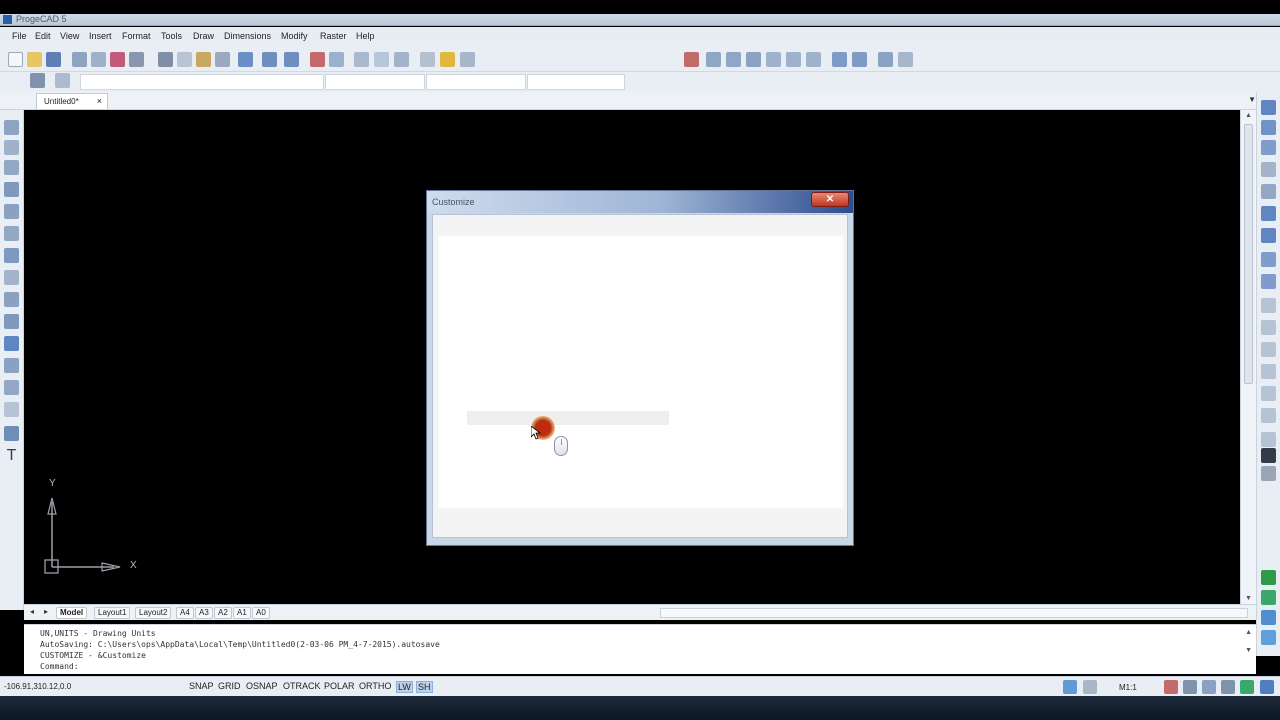  I want to click on pan-view-icon, so click(691, 59).